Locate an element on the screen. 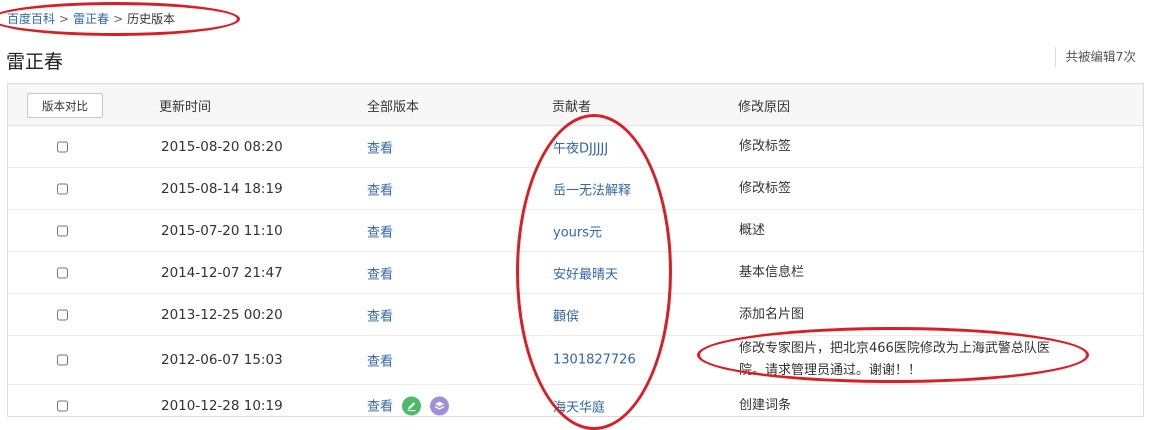 The width and height of the screenshot is (1152, 430). breadcrumb-link-entry: 雷正春 is located at coordinates (91, 19).